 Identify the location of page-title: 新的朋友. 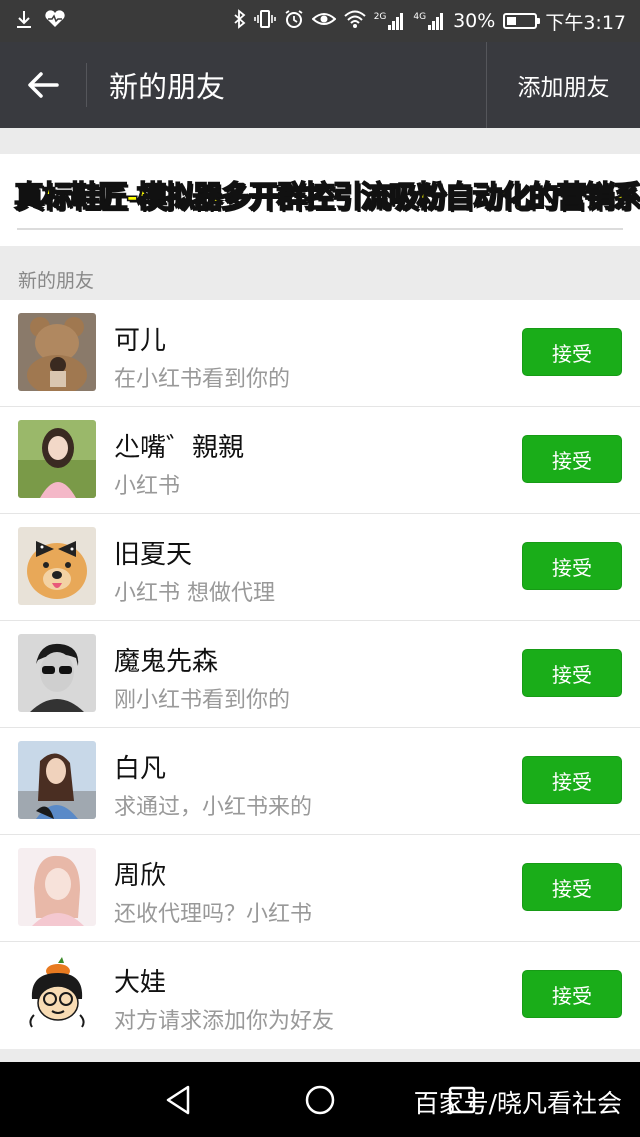
(167, 87).